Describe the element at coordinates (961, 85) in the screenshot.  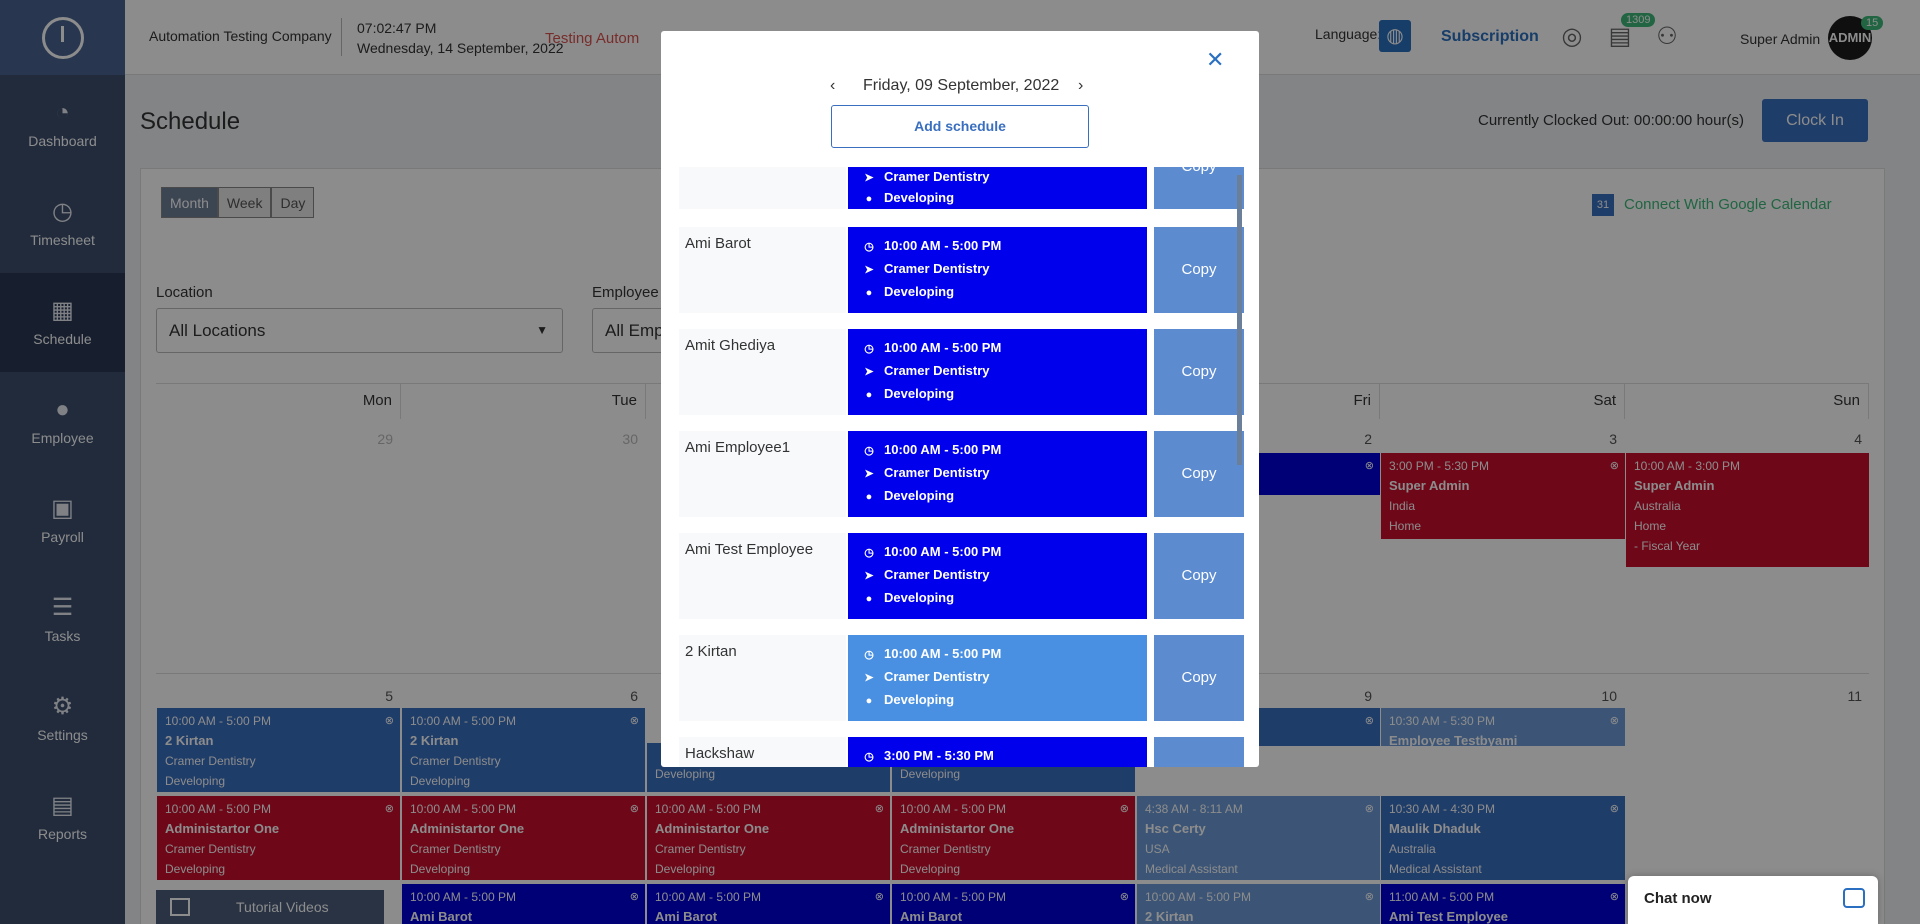
I see `modal-date: Friday, 09 September, 2022` at that location.